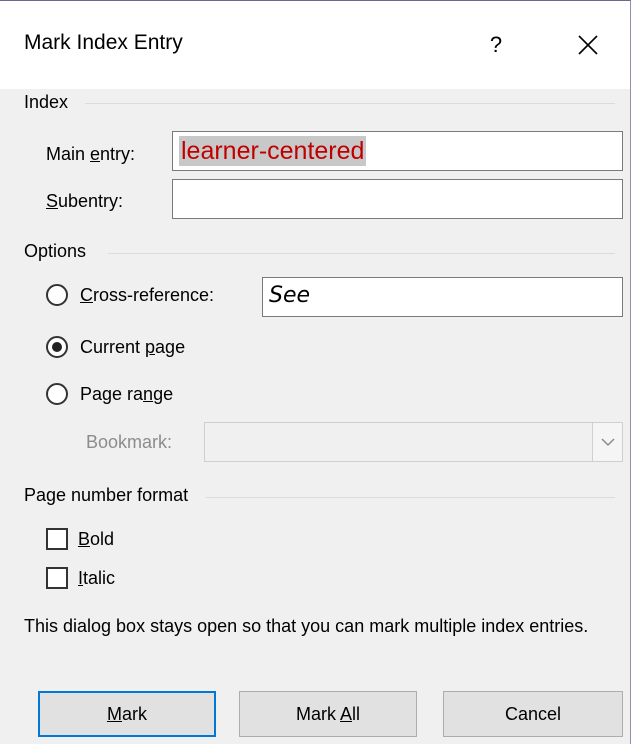 The width and height of the screenshot is (631, 744). I want to click on current-page-radio, so click(57, 347).